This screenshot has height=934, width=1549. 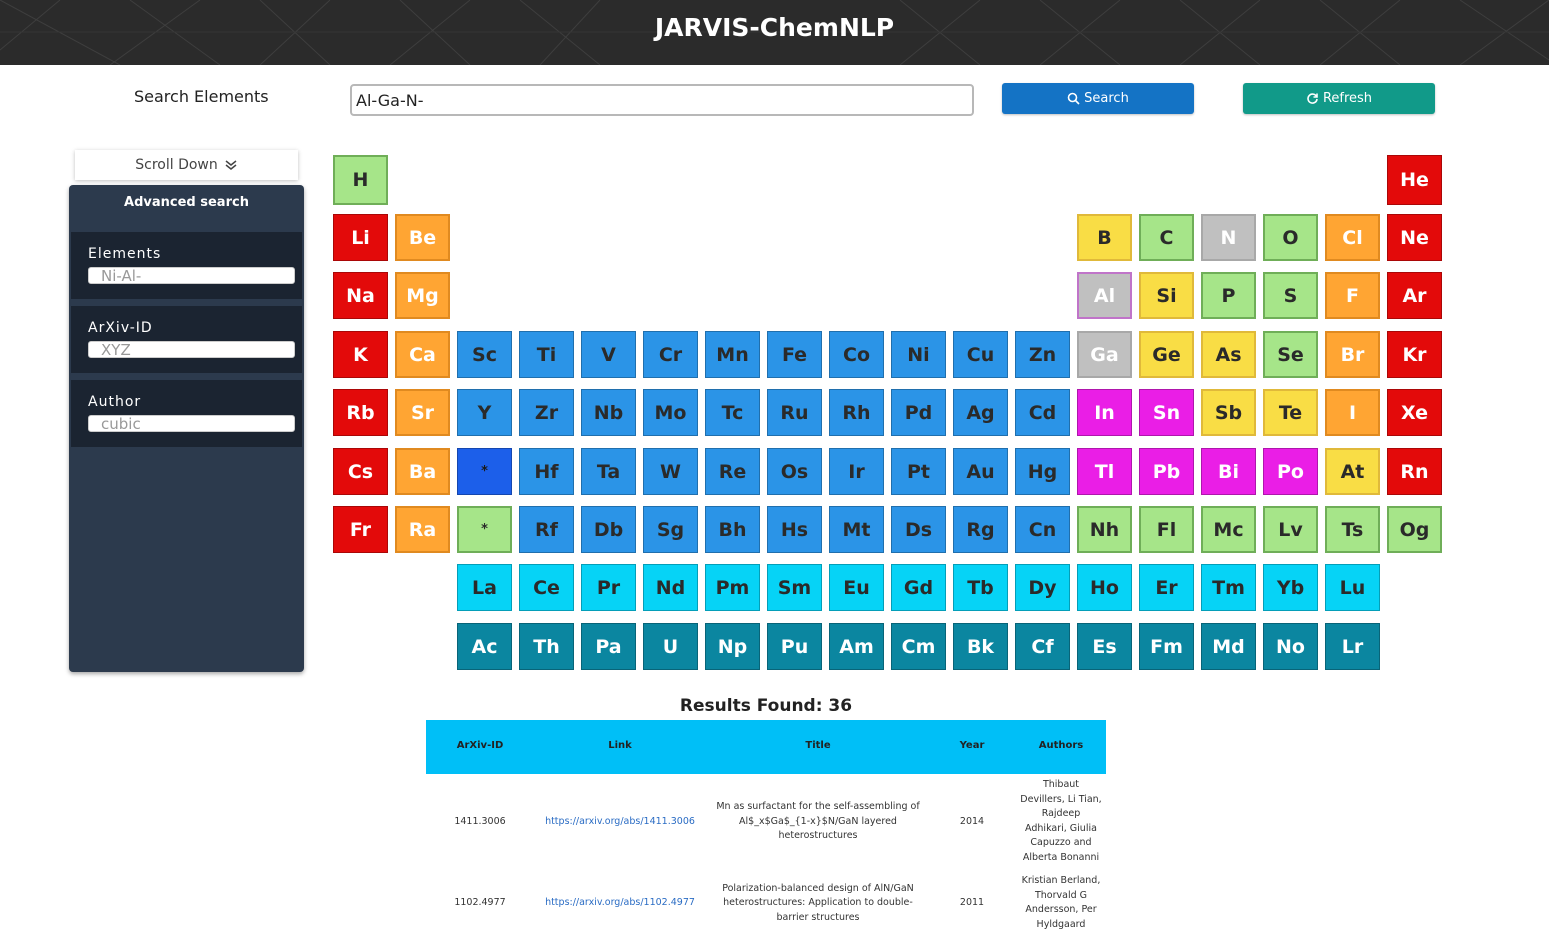 What do you see at coordinates (422, 295) in the screenshot?
I see `element-cell-mg: Mg` at bounding box center [422, 295].